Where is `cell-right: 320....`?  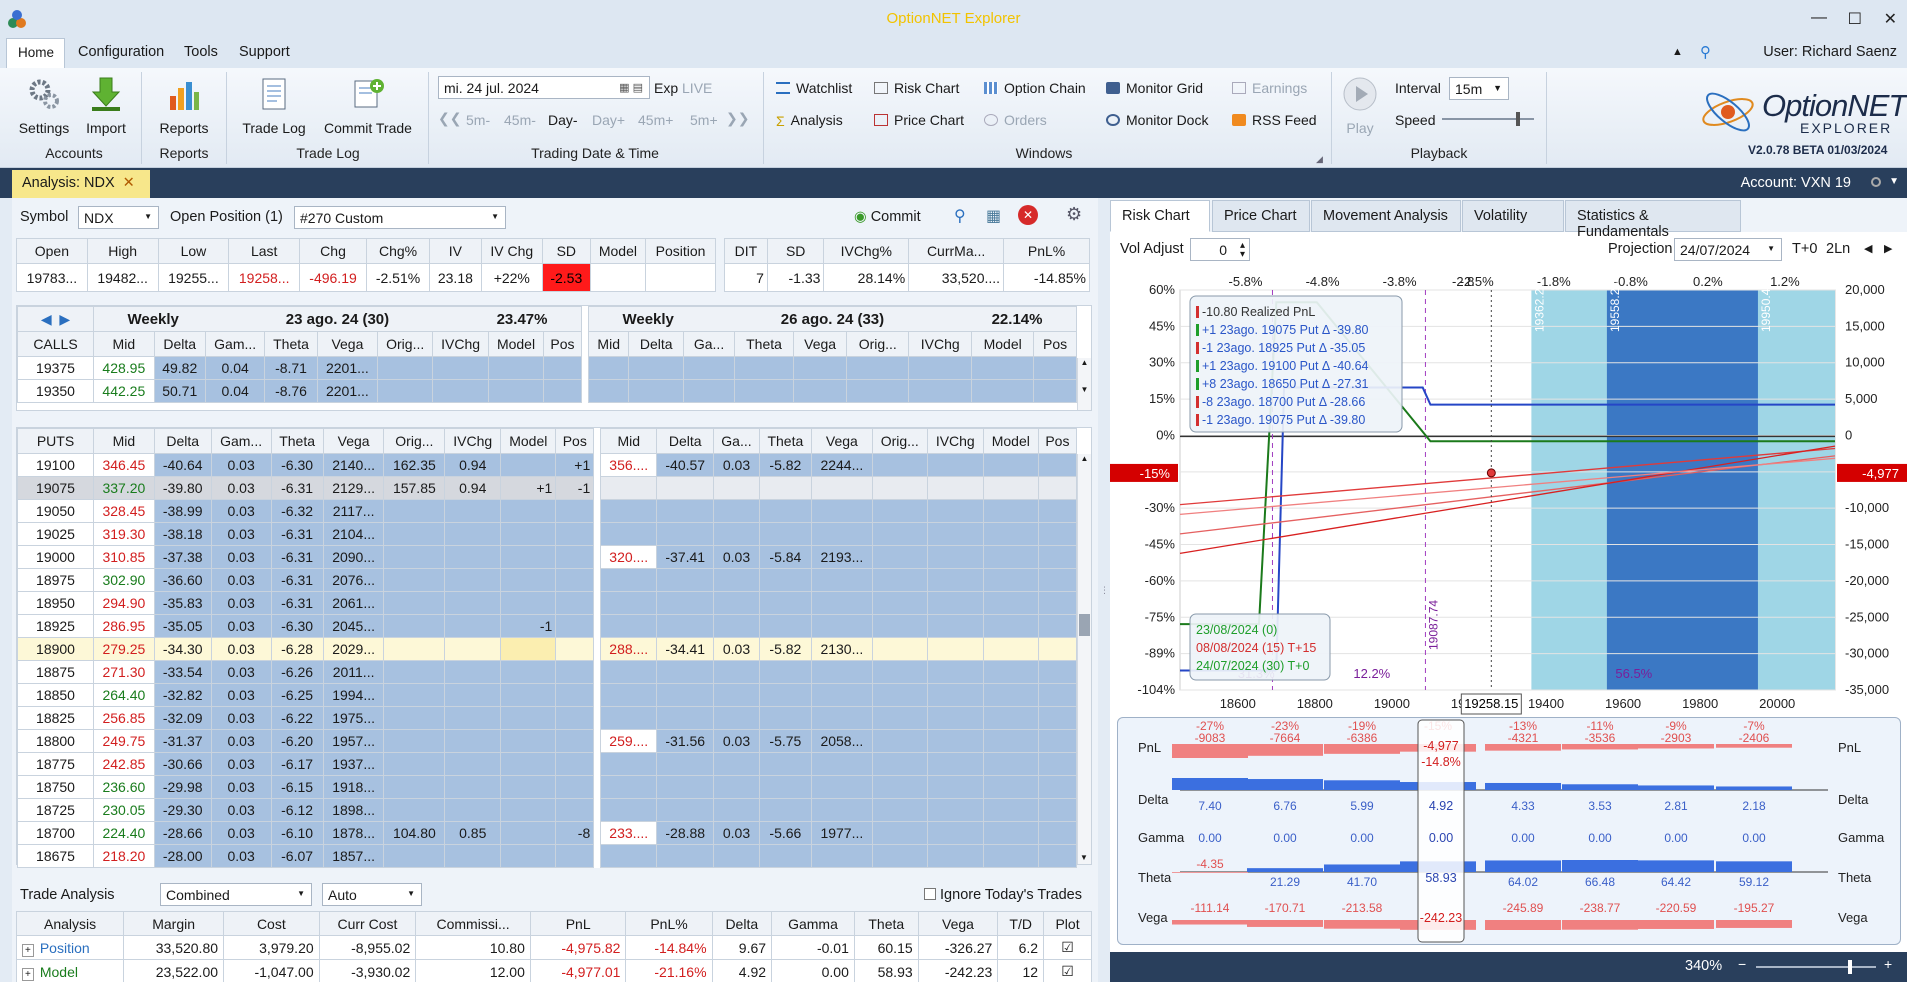 cell-right: 320.... is located at coordinates (629, 557).